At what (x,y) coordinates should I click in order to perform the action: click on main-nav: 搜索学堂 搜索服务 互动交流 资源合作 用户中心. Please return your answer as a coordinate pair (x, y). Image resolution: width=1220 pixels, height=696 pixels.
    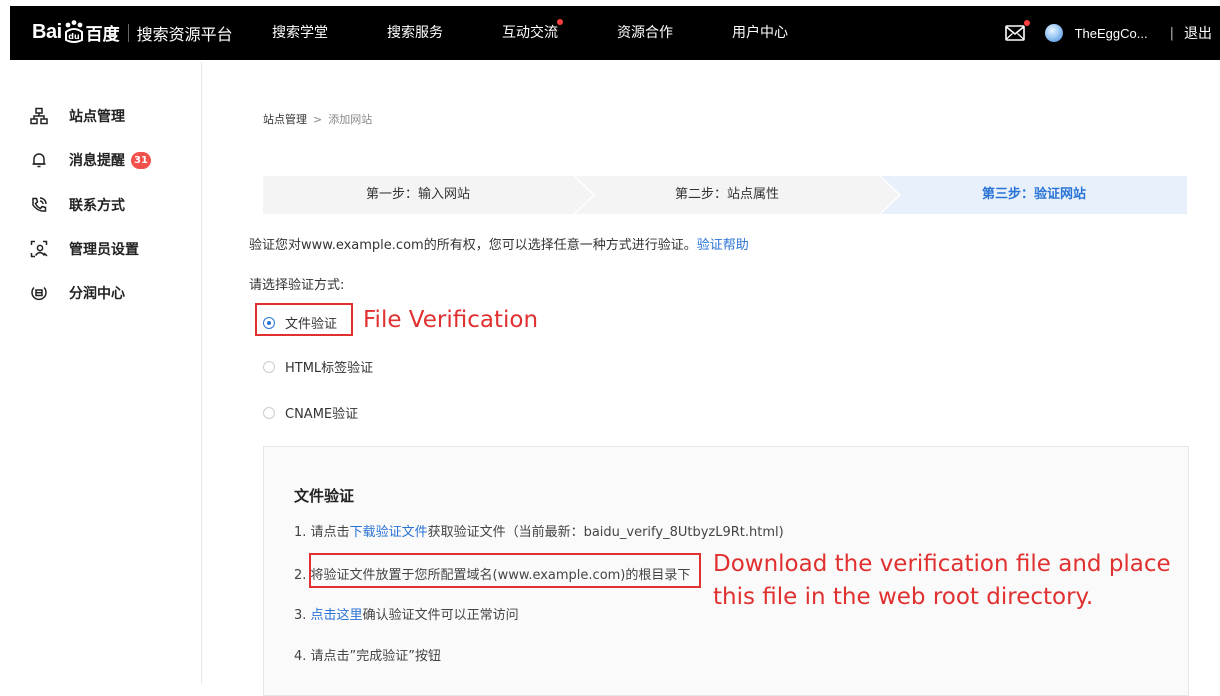
    Looking at the image, I should click on (559, 33).